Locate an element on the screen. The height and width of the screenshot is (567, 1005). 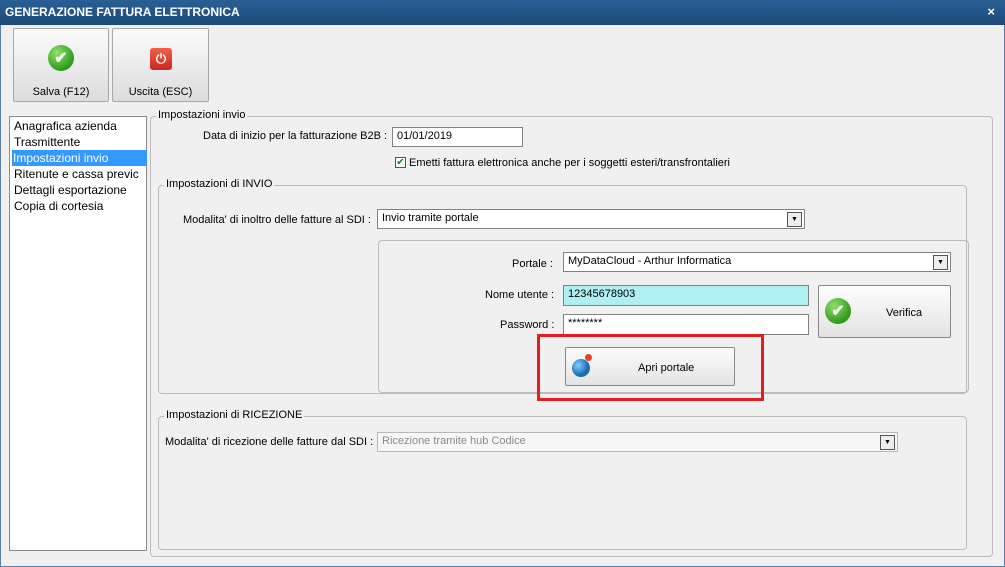
power-stop-icon: ⏻ is located at coordinates (161, 59).